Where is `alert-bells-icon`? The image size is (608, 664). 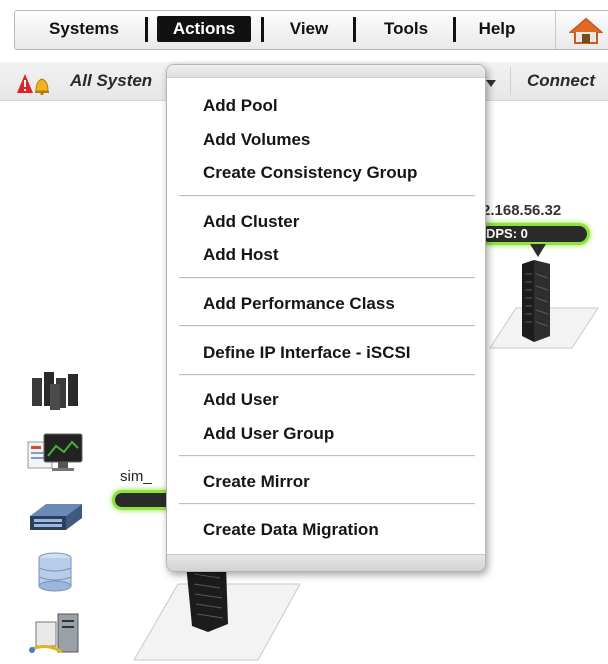
alert-bells-icon is located at coordinates (34, 84).